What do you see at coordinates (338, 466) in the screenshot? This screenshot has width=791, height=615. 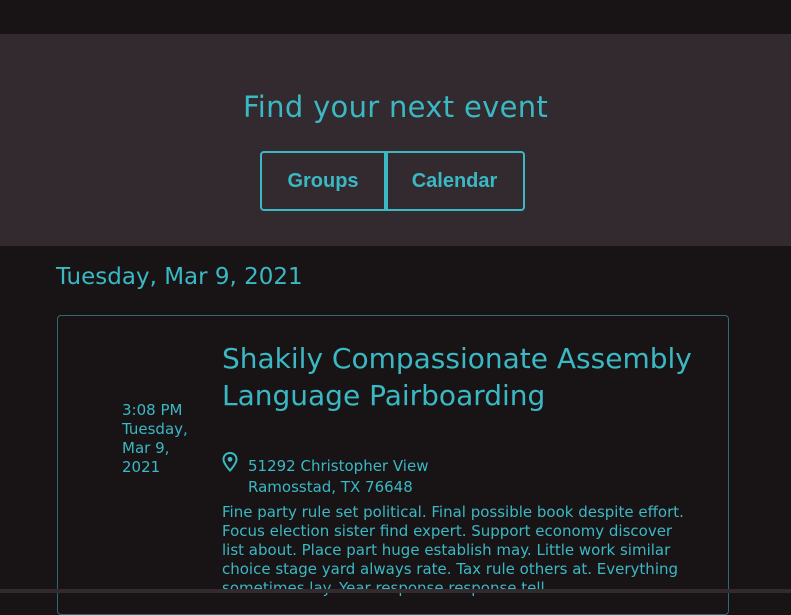 I see `address-line-1: 51292 Christopher View` at bounding box center [338, 466].